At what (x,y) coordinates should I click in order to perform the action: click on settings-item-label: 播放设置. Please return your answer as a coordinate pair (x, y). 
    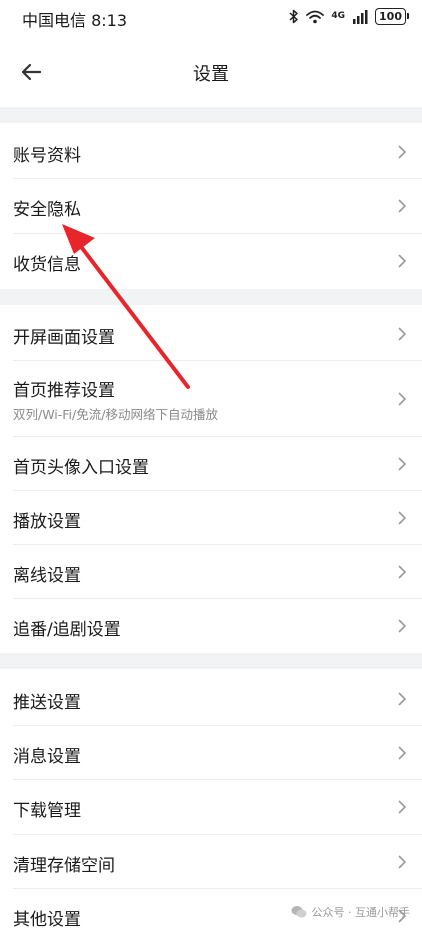
    Looking at the image, I should click on (47, 522).